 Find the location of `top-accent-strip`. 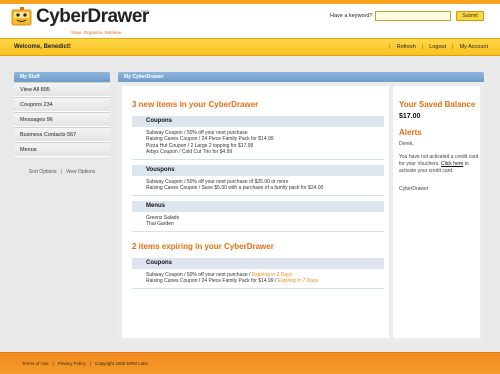

top-accent-strip is located at coordinates (250, 2).